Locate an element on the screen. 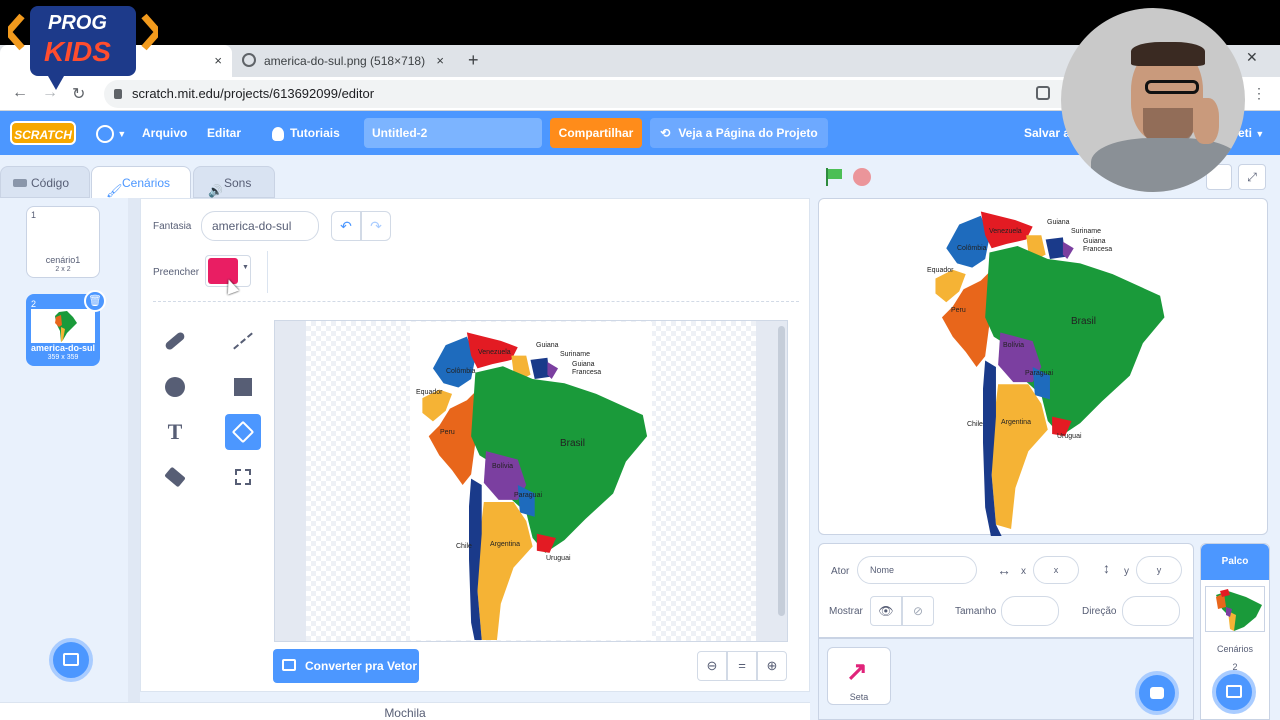 This screenshot has height=720, width=1280. scratch-logo: SCRATCH is located at coordinates (43, 133).